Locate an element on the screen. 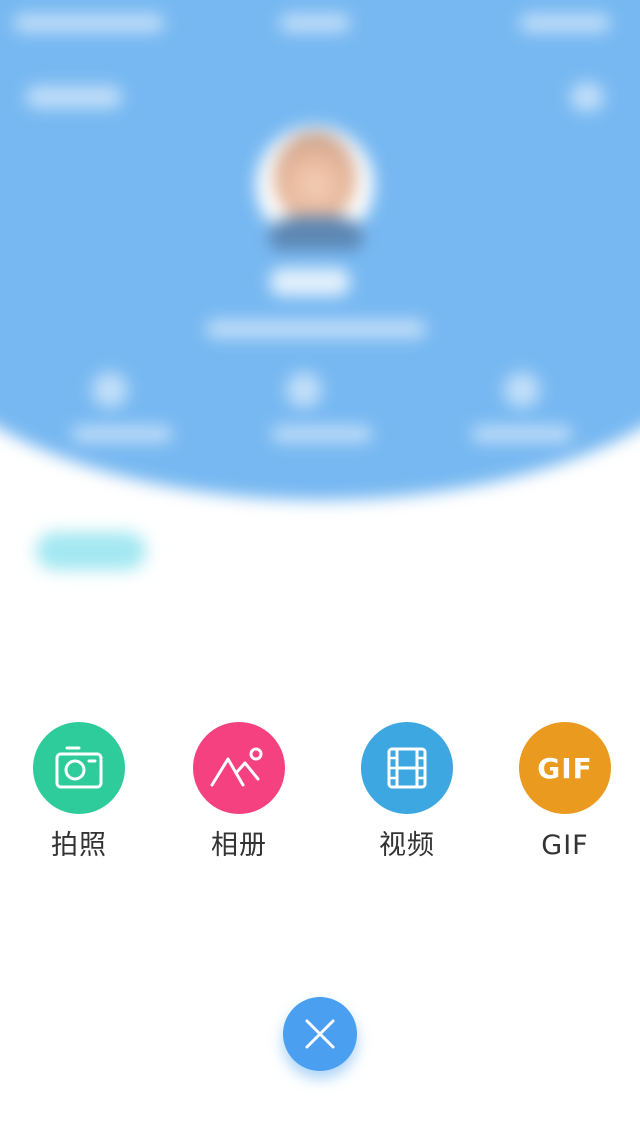  close-icon is located at coordinates (320, 1034).